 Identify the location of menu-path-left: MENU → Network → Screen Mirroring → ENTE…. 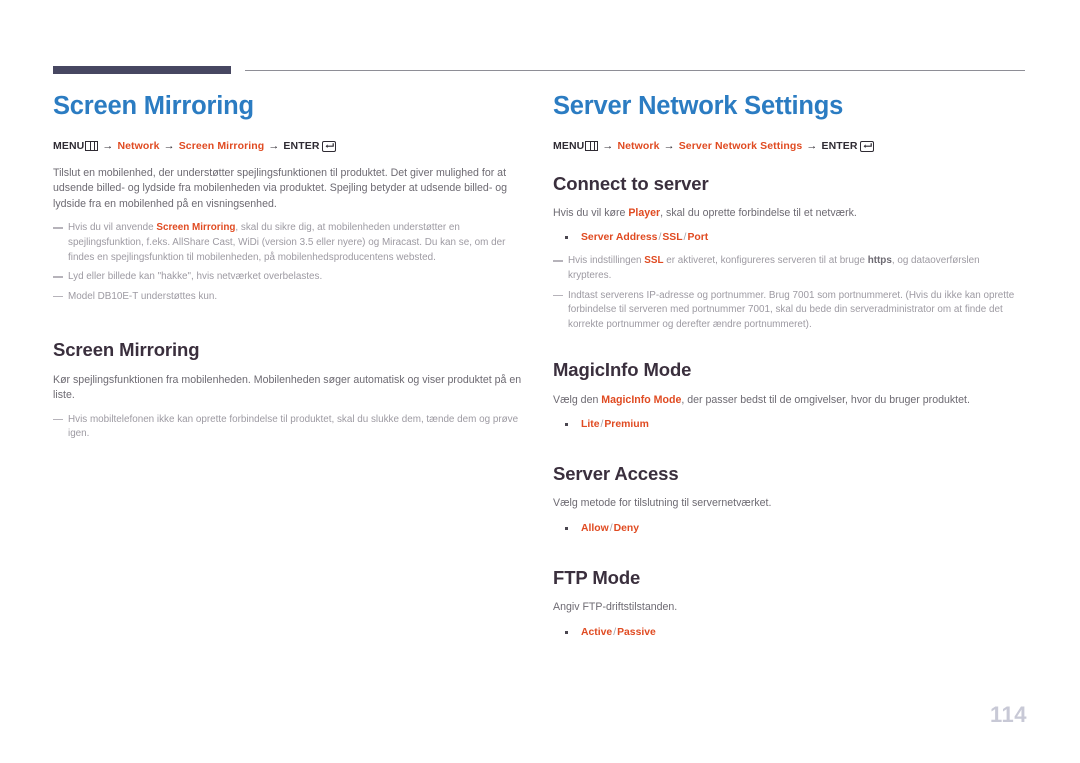
(289, 146).